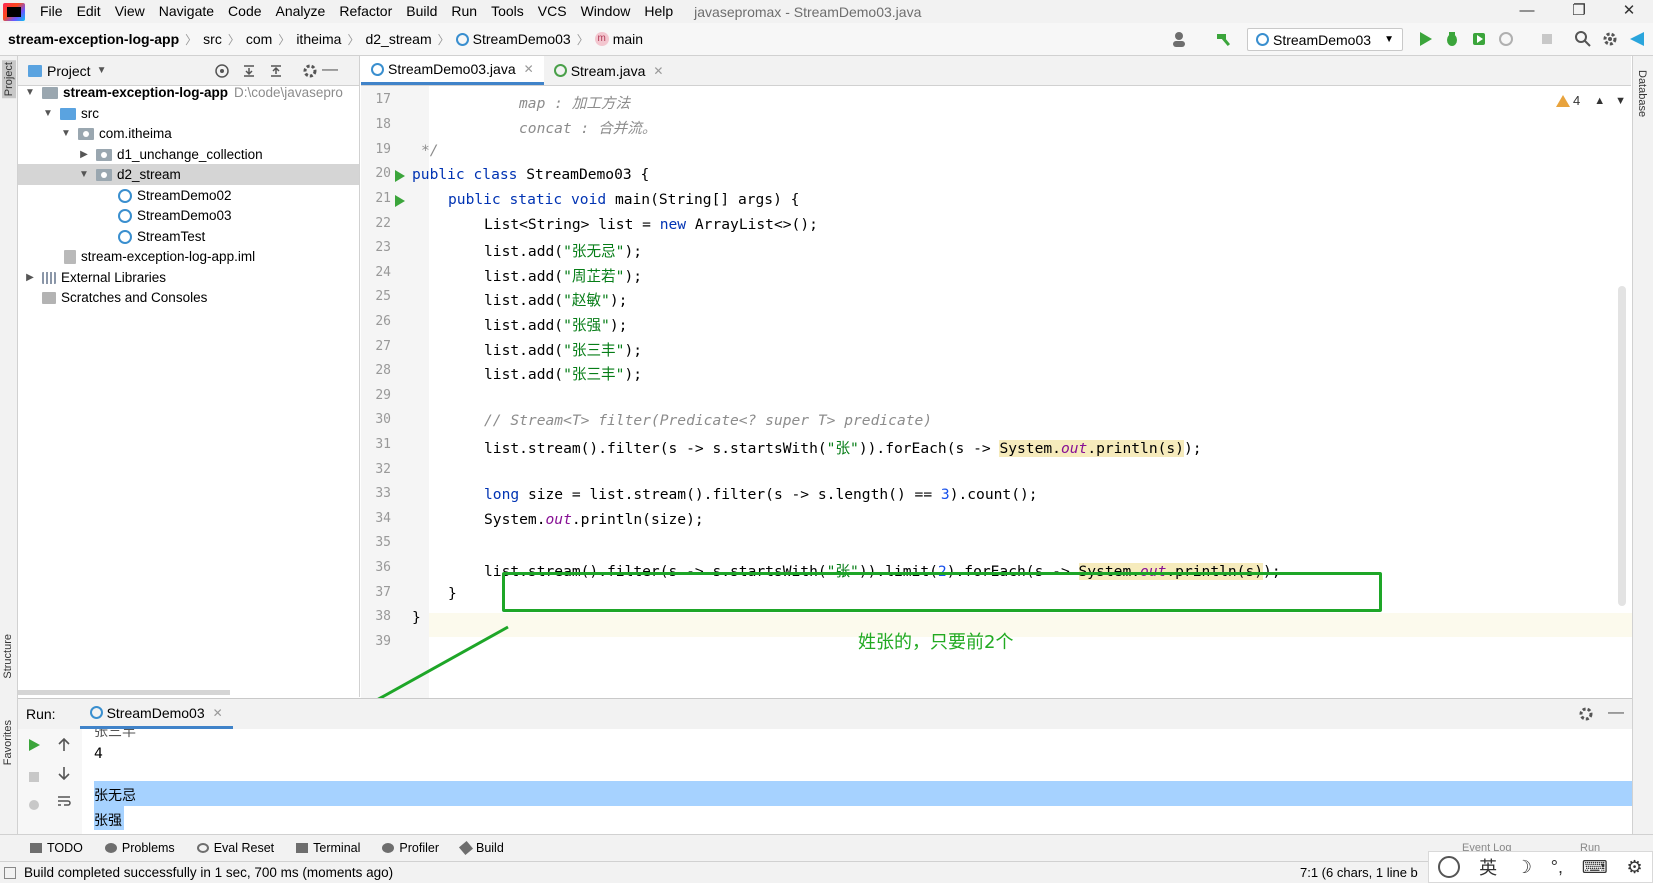 This screenshot has height=883, width=1653. Describe the element at coordinates (188, 236) in the screenshot. I see `tree-item-file: StreamTest` at that location.